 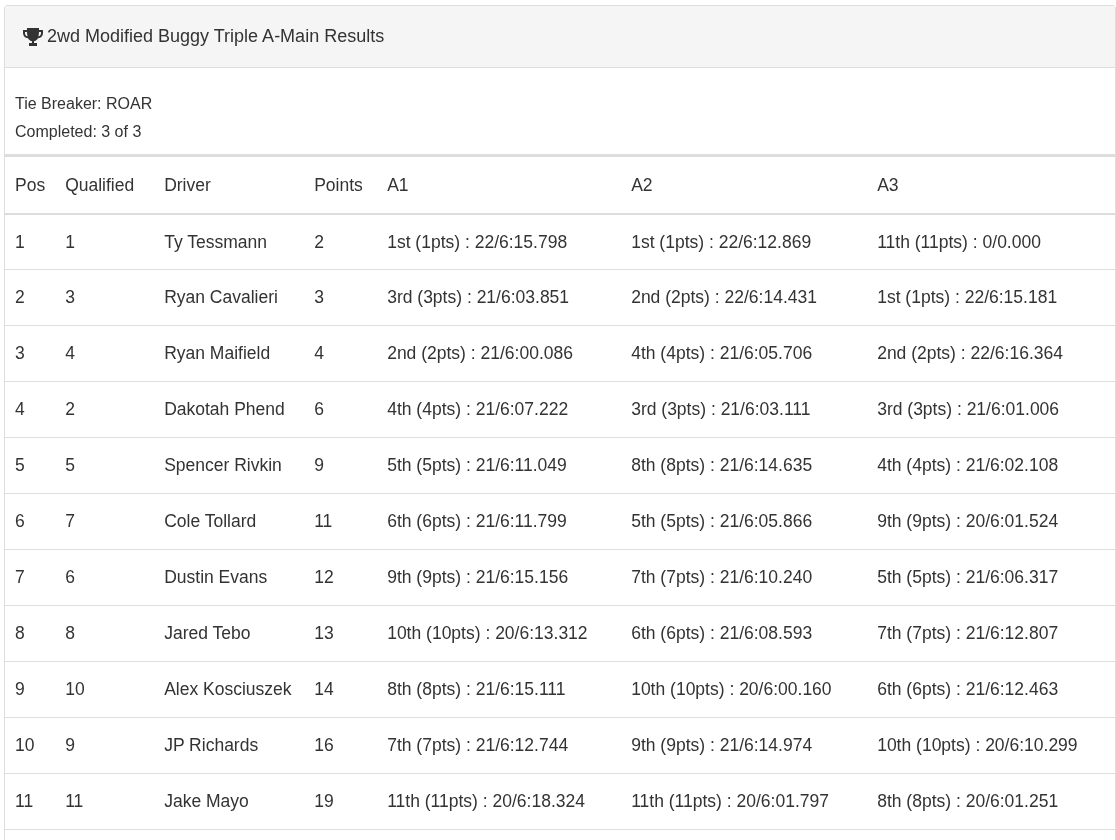 What do you see at coordinates (33, 36) in the screenshot?
I see `trophy-icon` at bounding box center [33, 36].